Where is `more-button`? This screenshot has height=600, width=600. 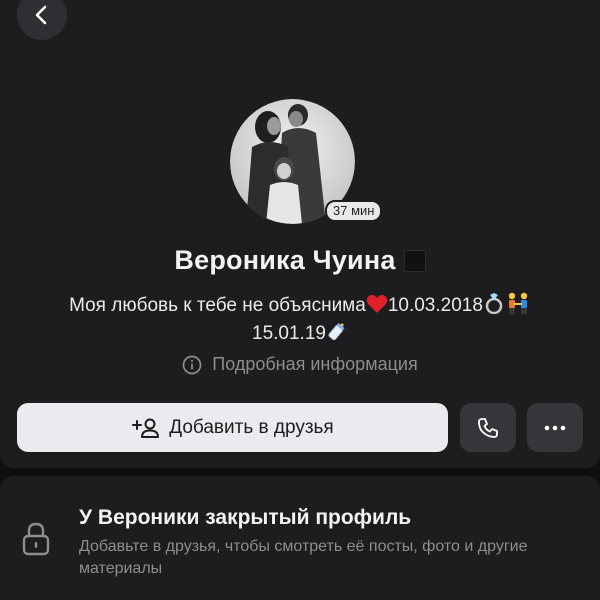 more-button is located at coordinates (555, 427).